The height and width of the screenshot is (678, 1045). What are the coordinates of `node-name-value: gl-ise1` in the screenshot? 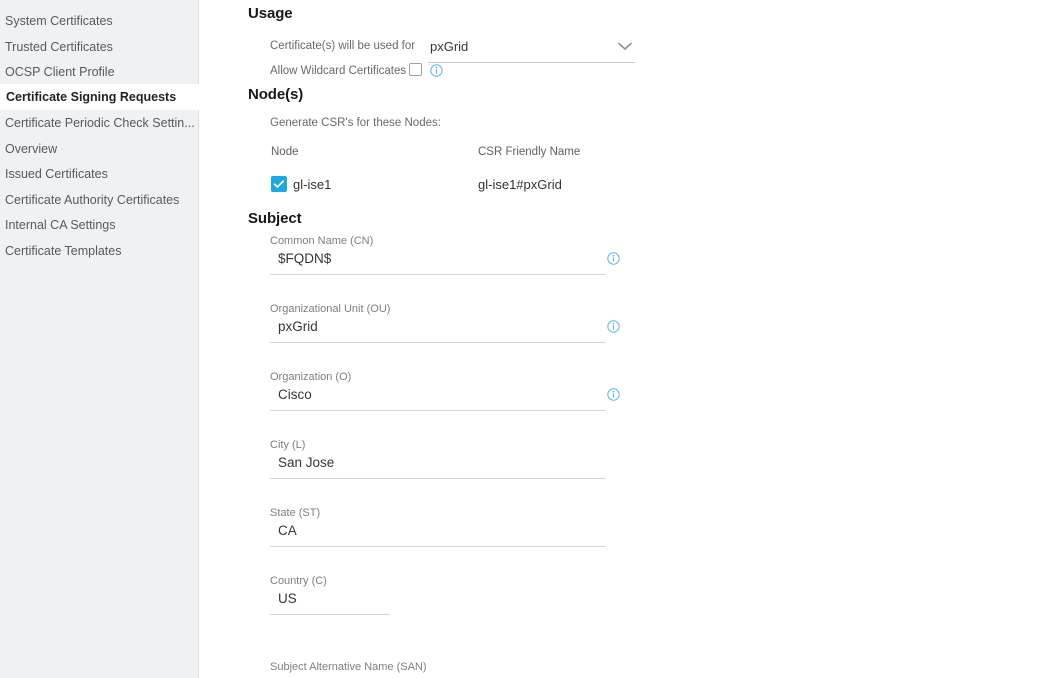 It's located at (312, 184).